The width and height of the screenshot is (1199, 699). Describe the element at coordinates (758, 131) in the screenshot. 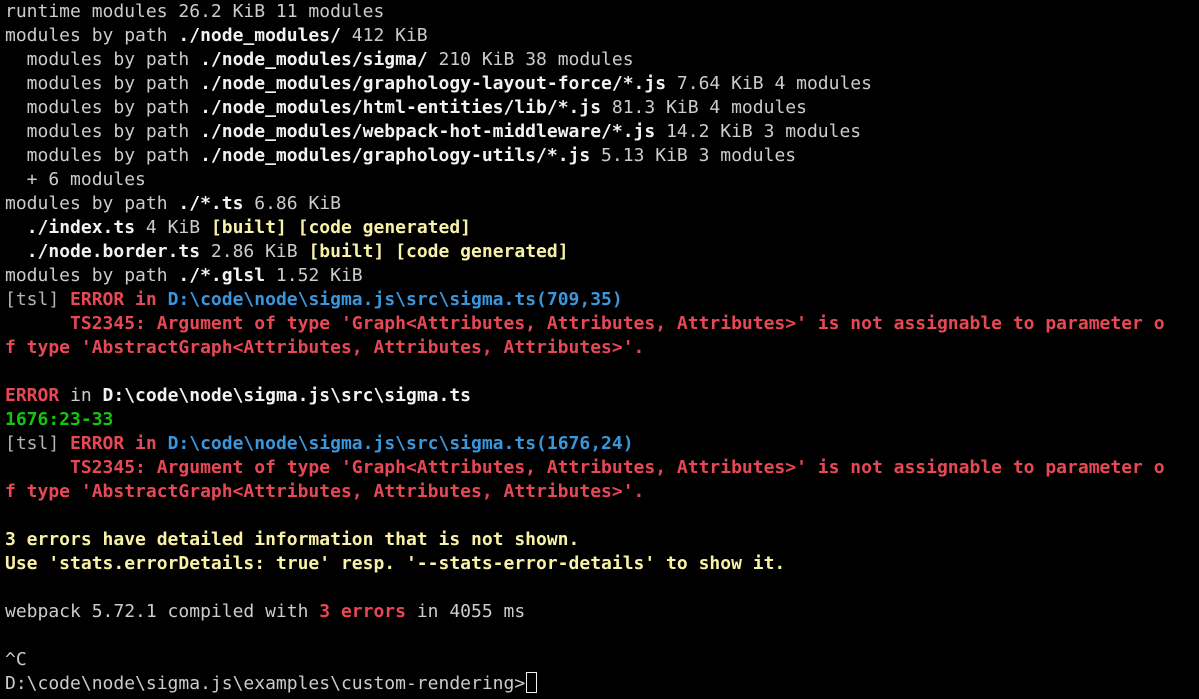

I see `output-text: 14.2 KiB 3 modules` at that location.